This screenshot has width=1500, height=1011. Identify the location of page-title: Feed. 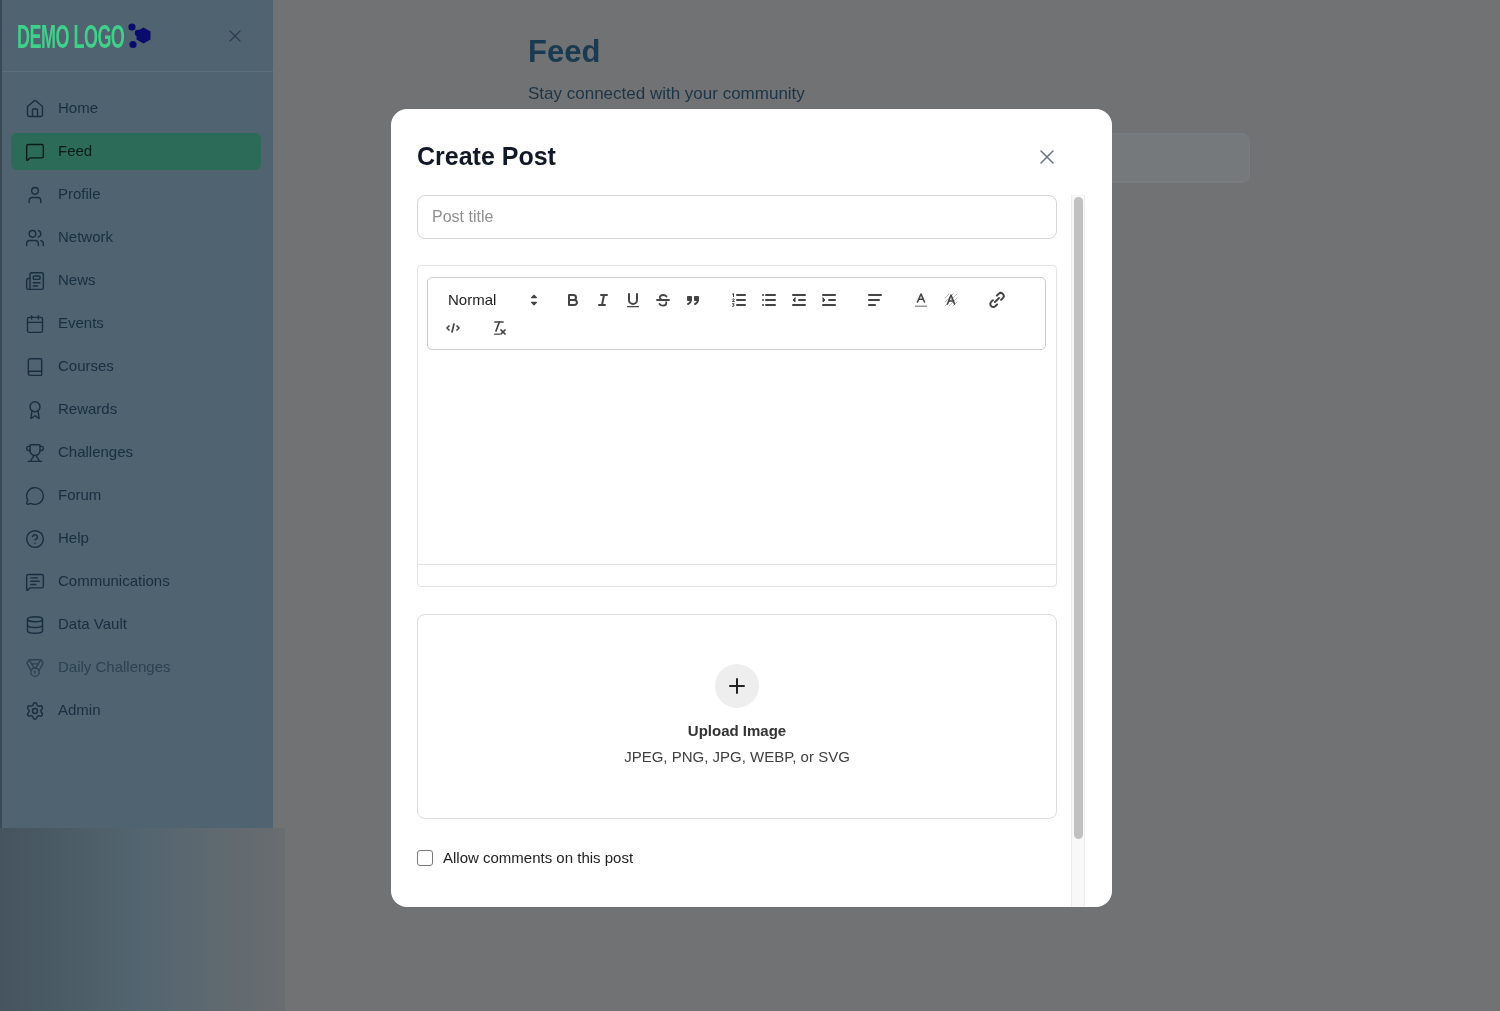
(565, 52).